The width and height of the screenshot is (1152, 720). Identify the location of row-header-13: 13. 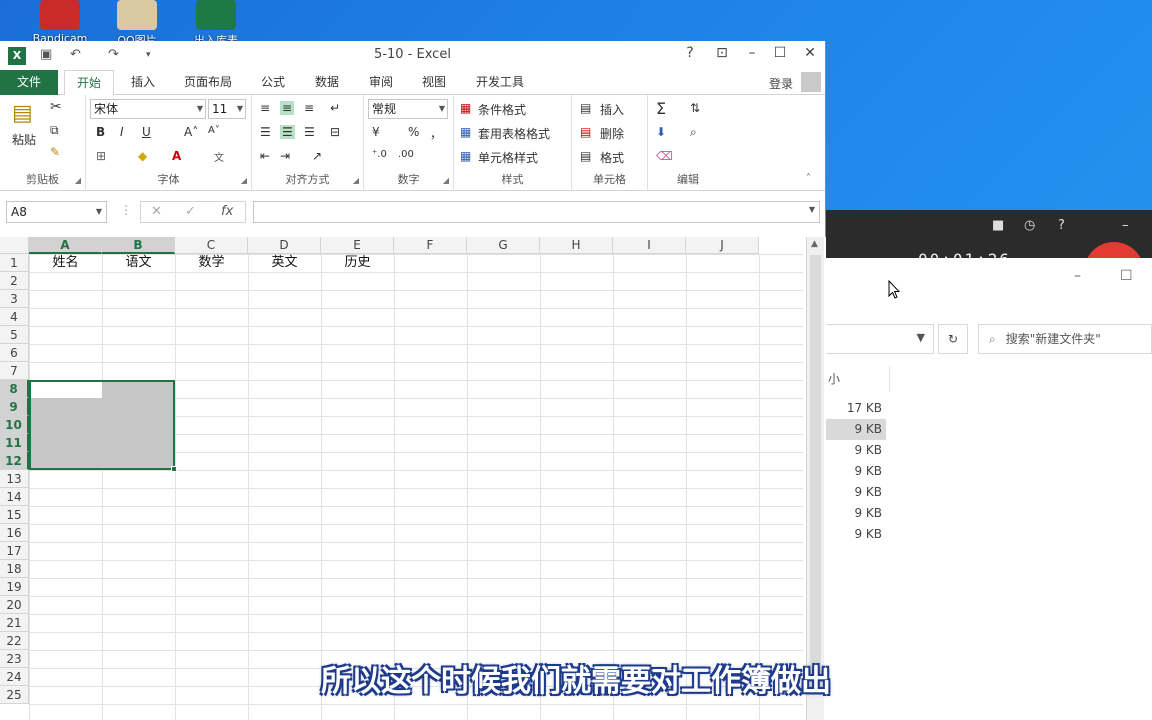
(14, 479).